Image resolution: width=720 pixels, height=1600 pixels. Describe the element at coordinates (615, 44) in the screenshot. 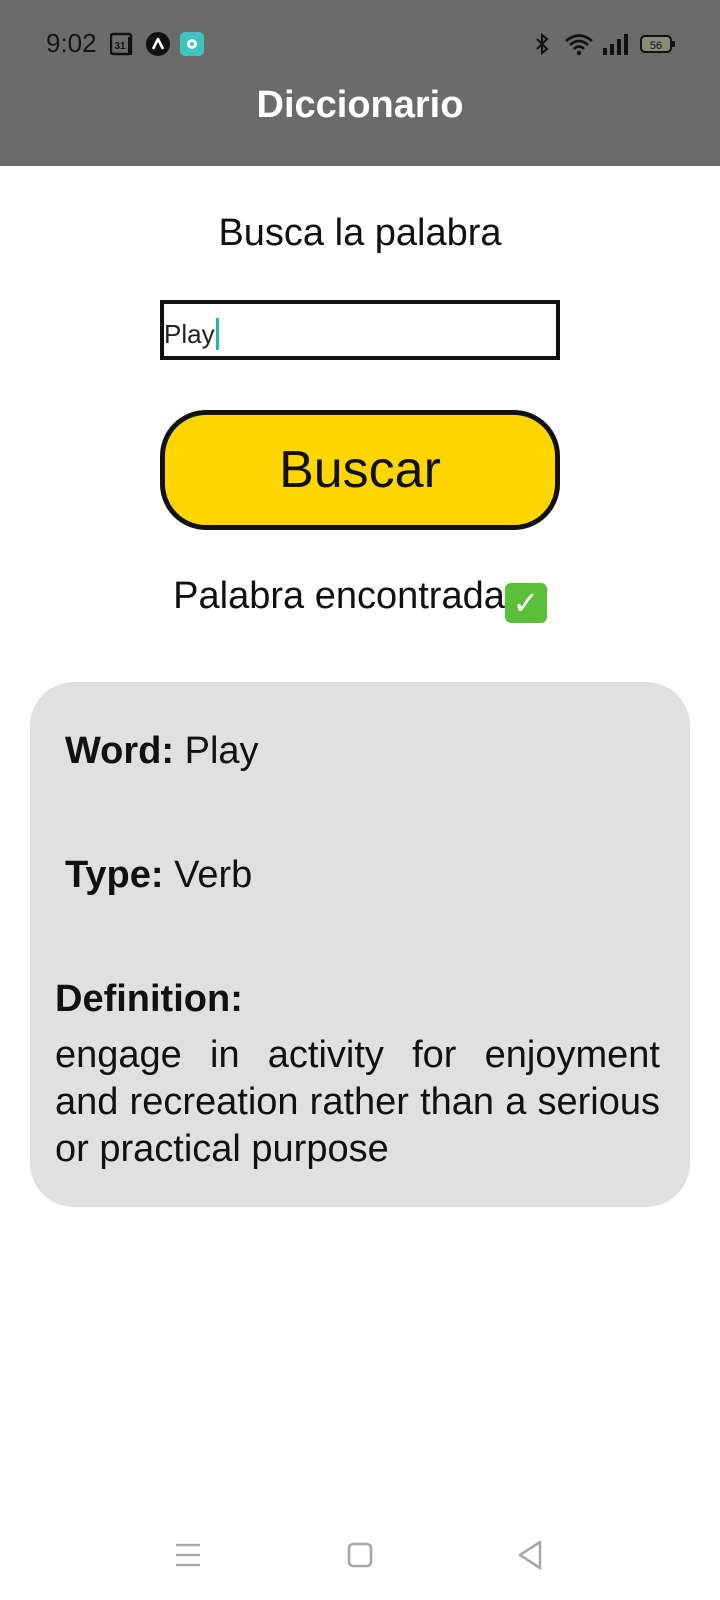

I see `signal-icon` at that location.